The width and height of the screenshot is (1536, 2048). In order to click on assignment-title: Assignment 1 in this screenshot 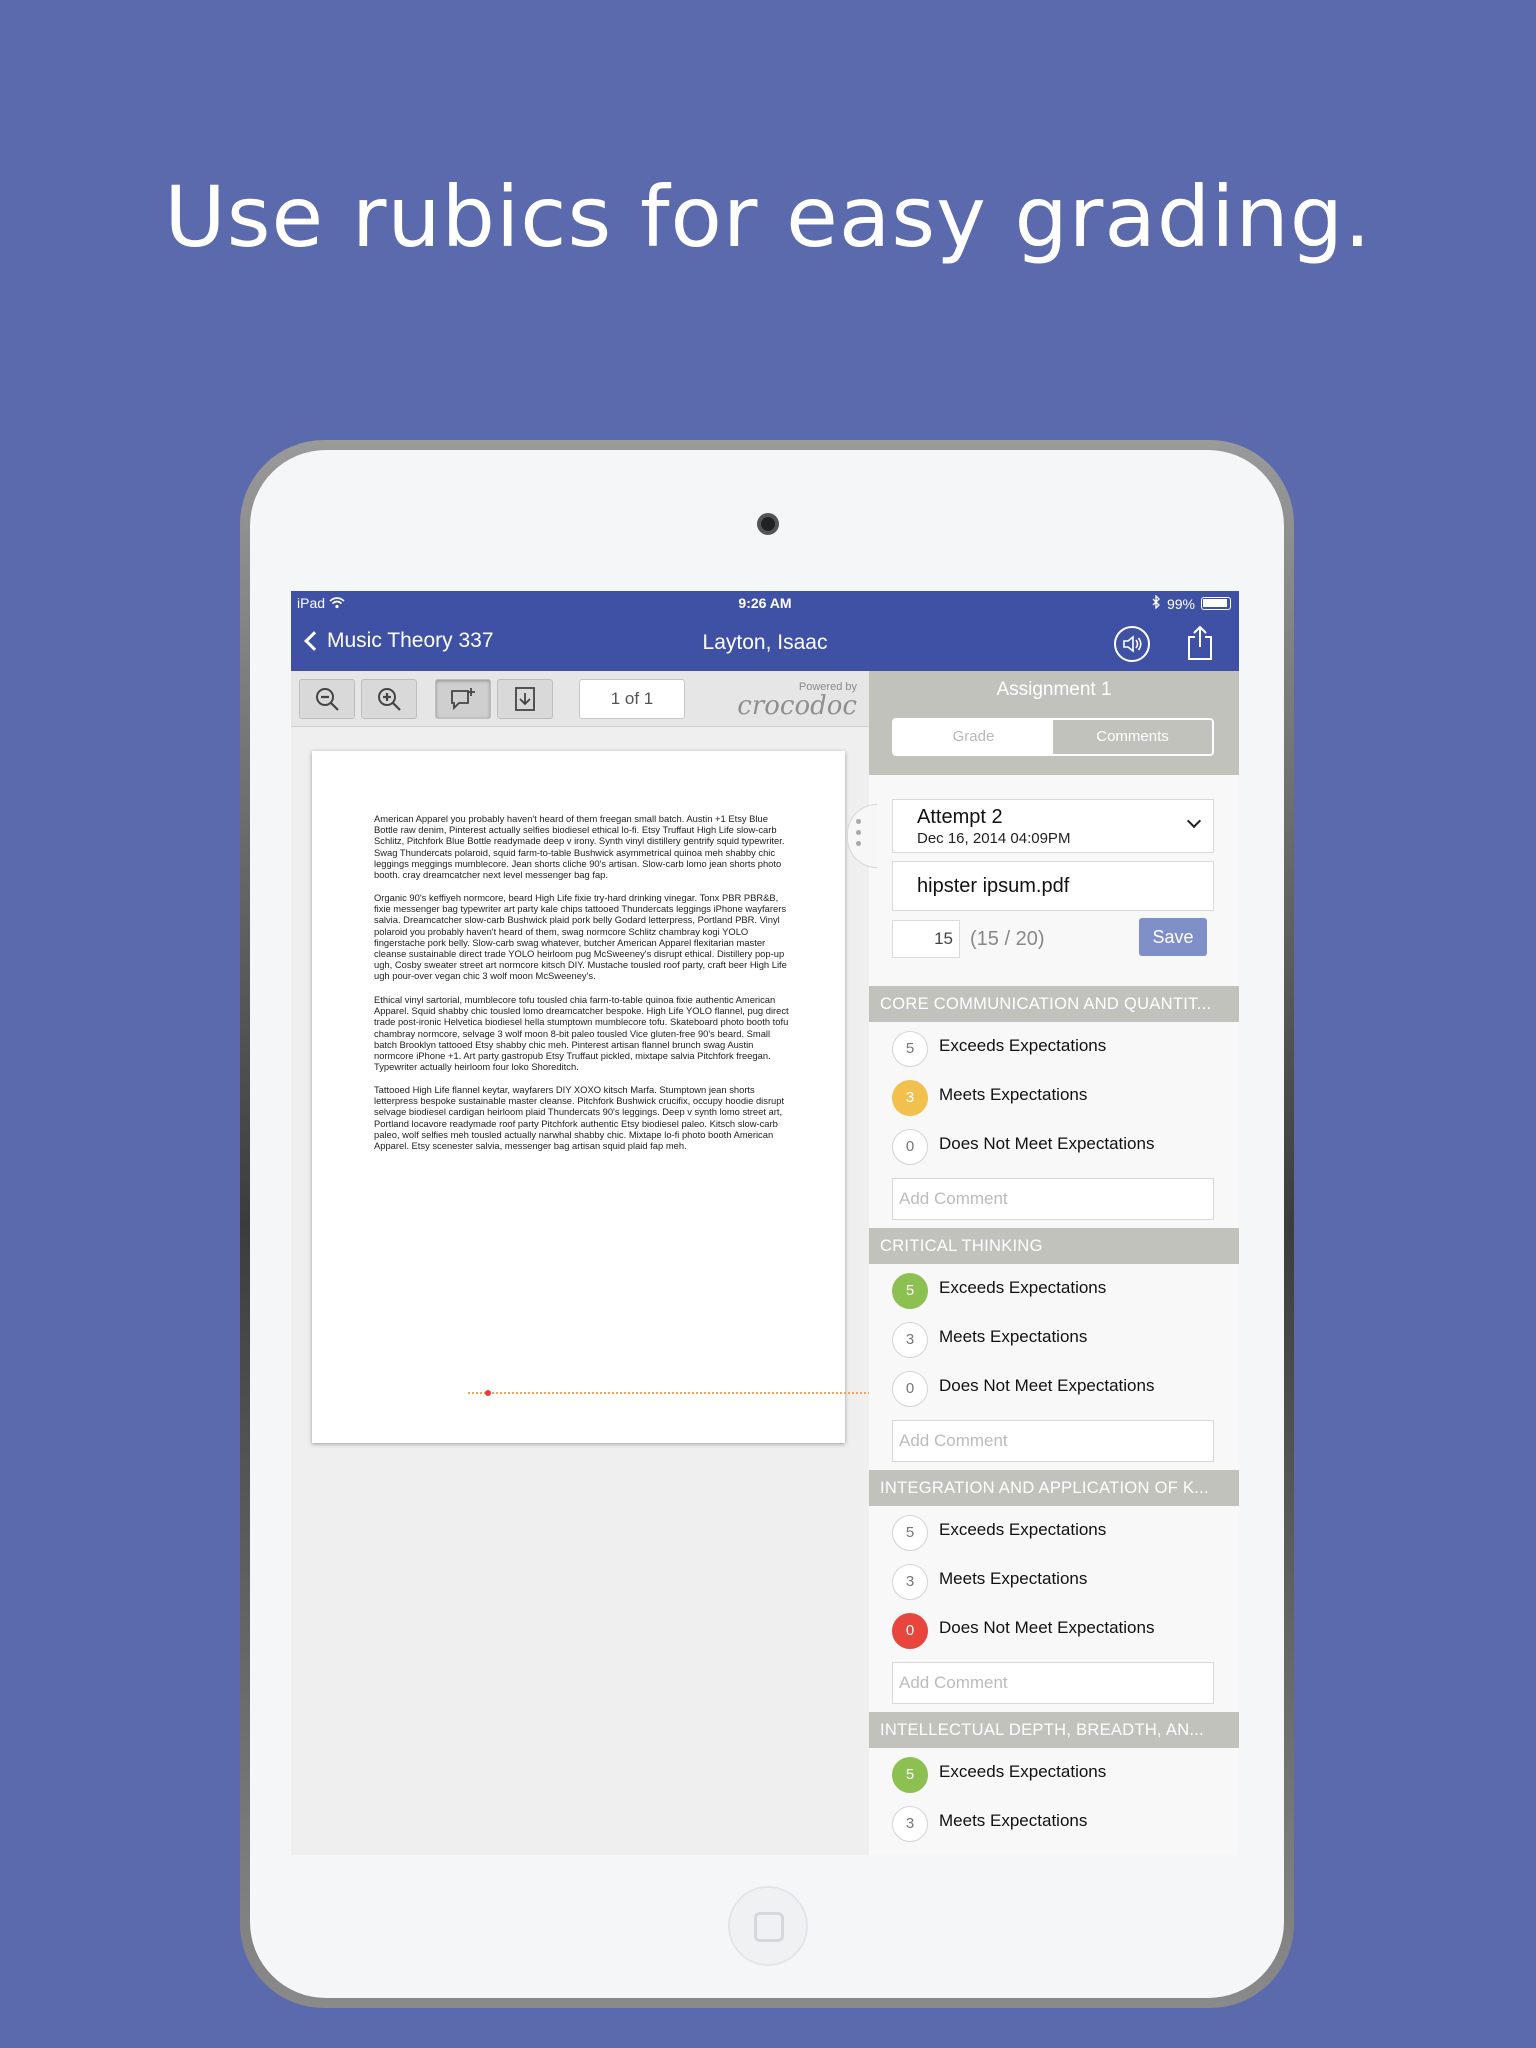, I will do `click(1054, 689)`.